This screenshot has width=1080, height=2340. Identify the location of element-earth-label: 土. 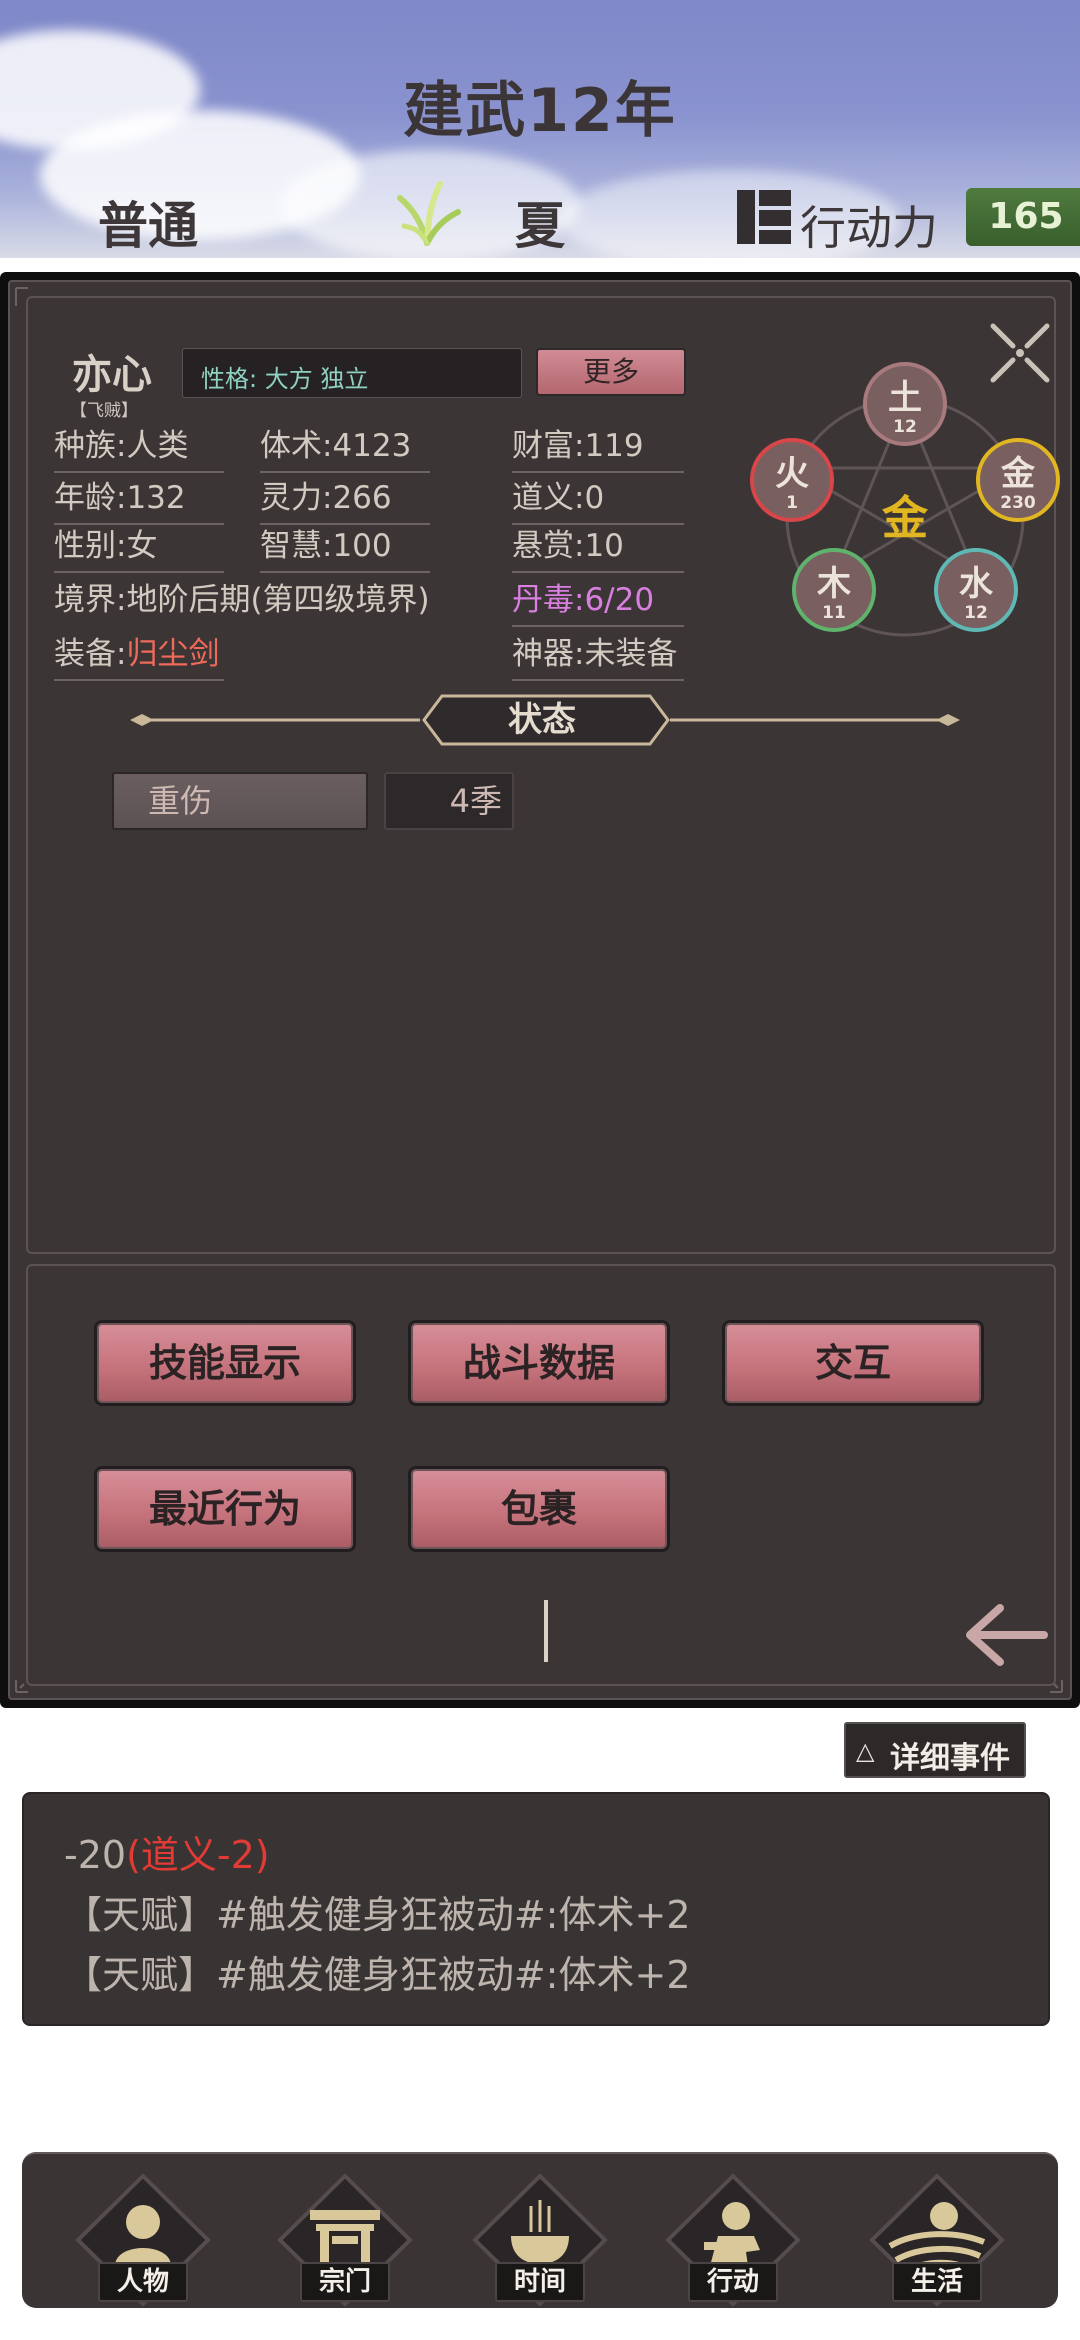
(905, 398).